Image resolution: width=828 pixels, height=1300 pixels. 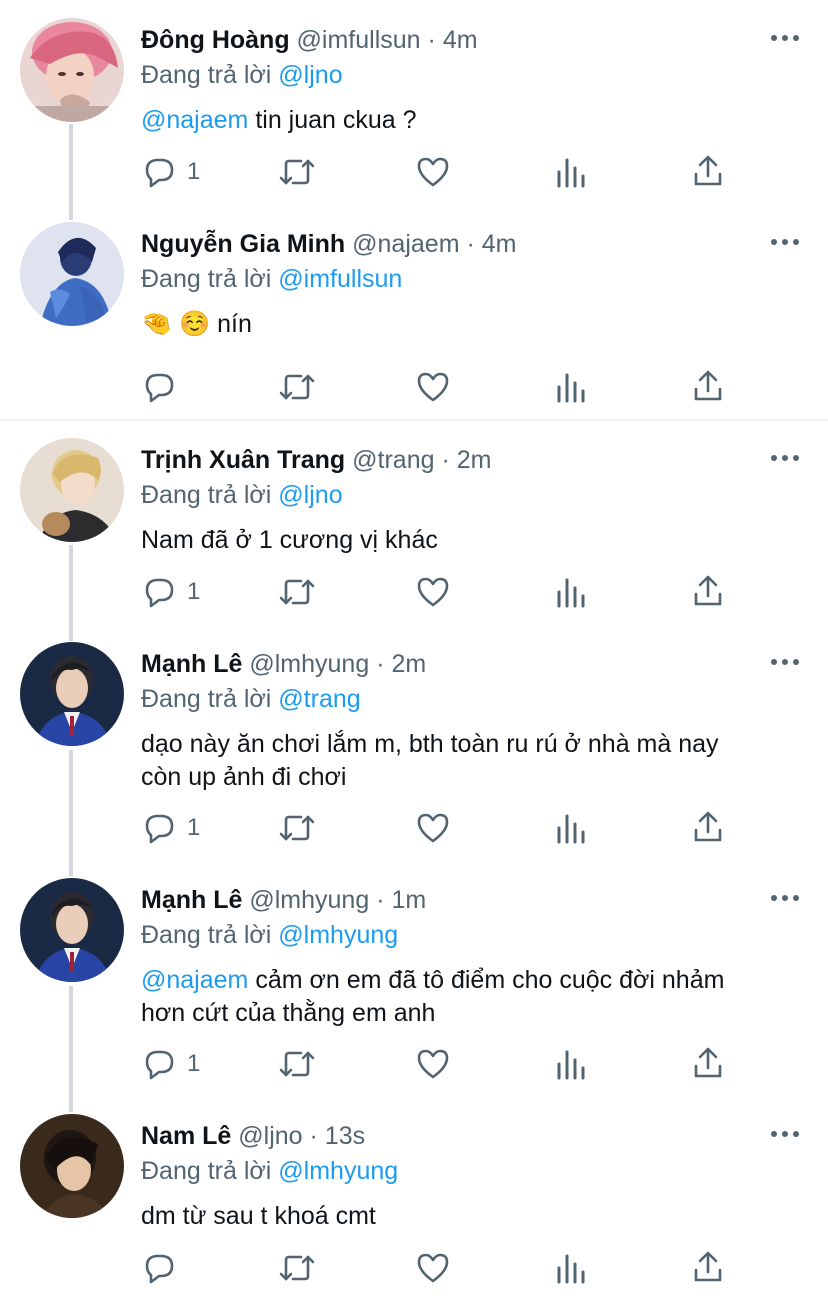 What do you see at coordinates (414, 420) in the screenshot?
I see `section-divider` at bounding box center [414, 420].